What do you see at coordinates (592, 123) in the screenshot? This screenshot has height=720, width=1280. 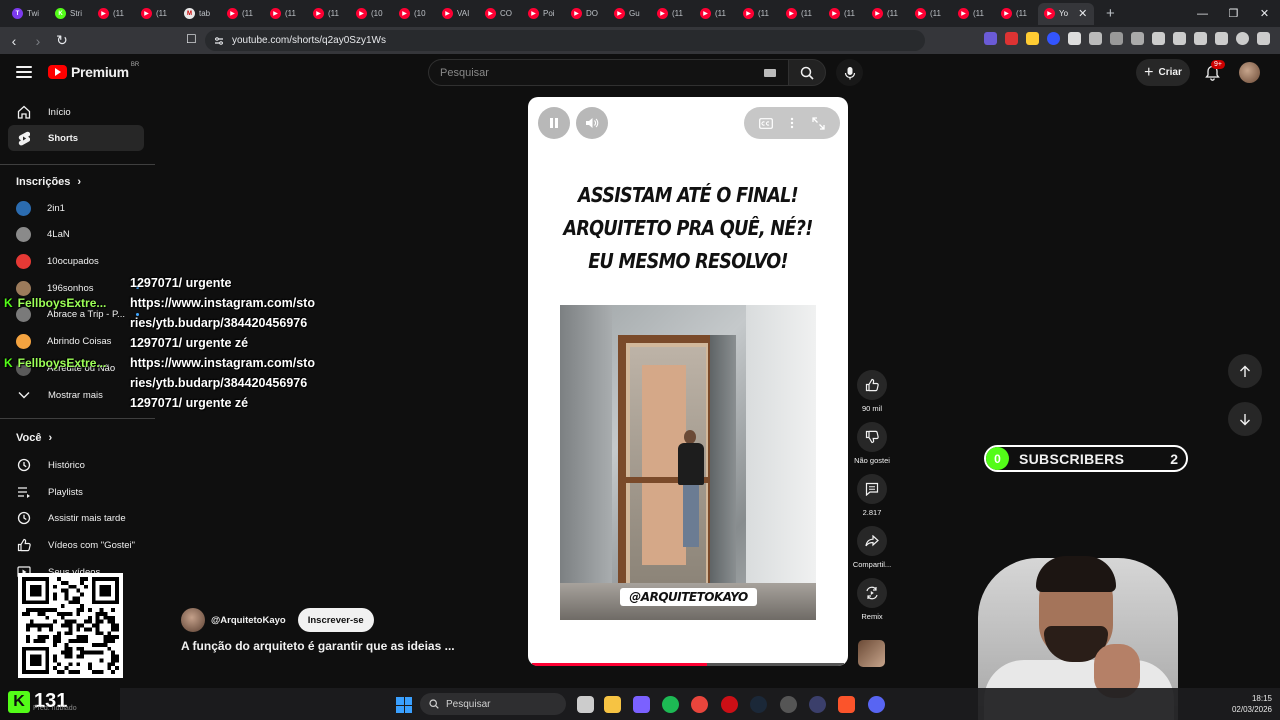 I see `volume-button` at bounding box center [592, 123].